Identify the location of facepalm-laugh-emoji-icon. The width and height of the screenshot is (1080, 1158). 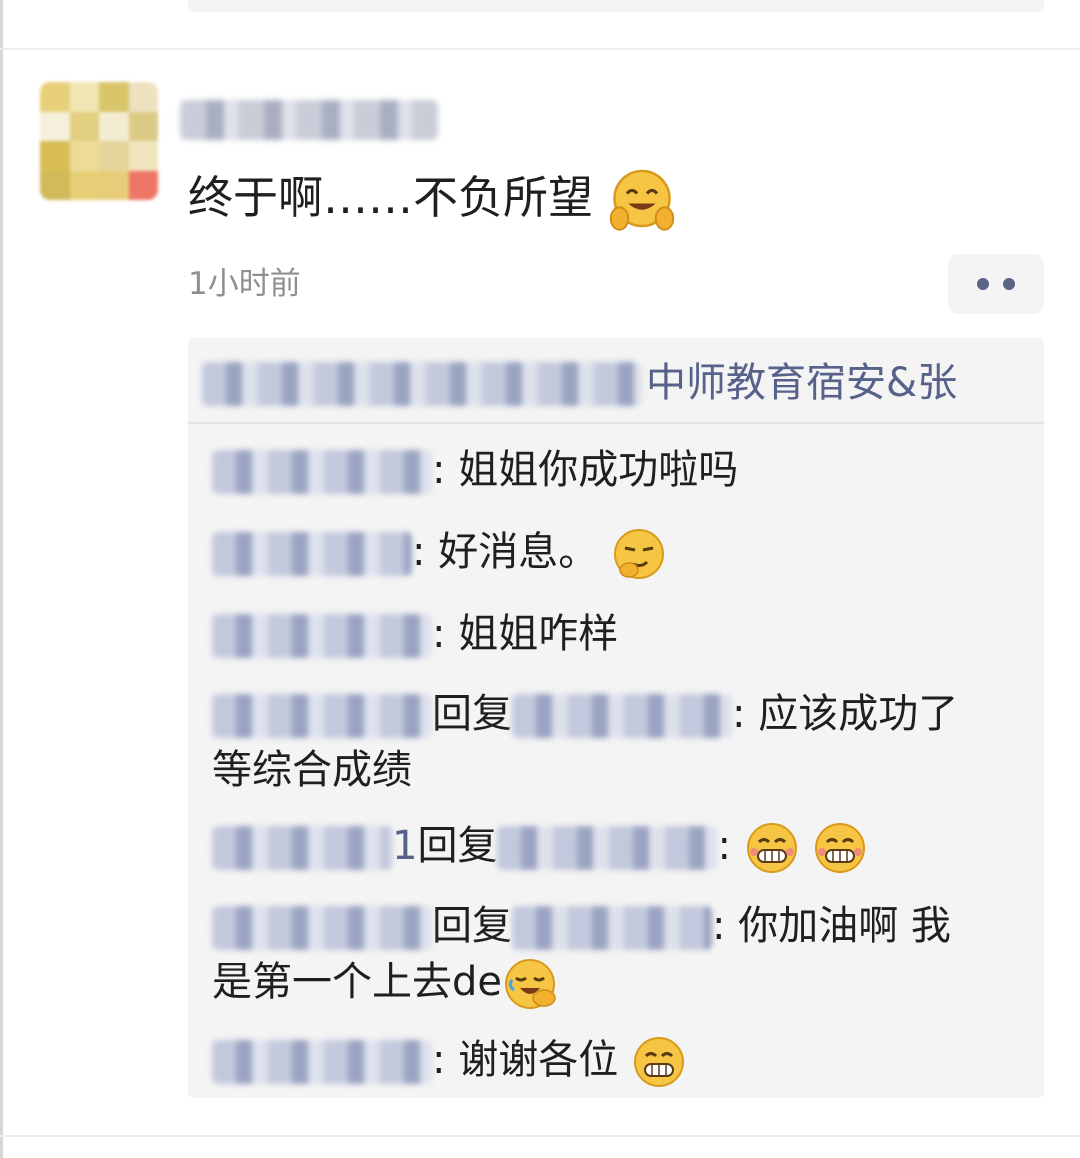
(530, 984).